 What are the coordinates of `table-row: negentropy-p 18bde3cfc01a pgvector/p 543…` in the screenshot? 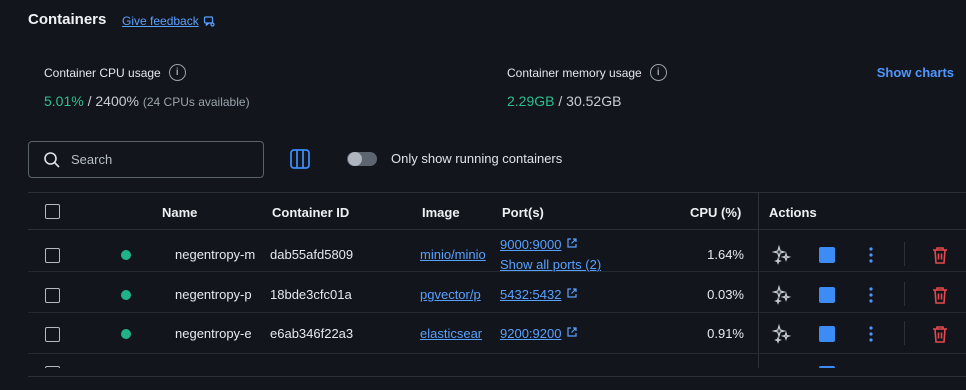 It's located at (497, 293).